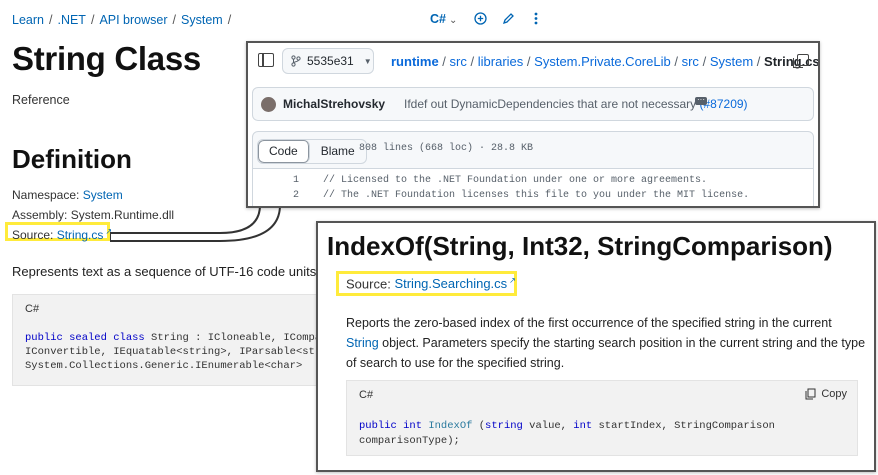 This screenshot has height=475, width=878. I want to click on copy-button: Copy, so click(826, 394).